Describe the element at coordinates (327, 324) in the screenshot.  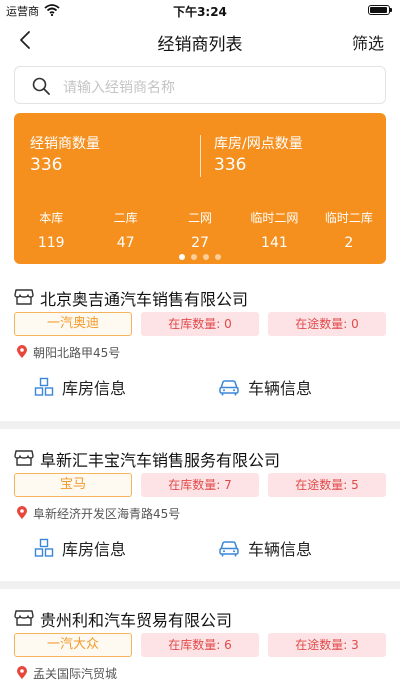
I see `in-transit-badge: 在途数量: 0` at that location.